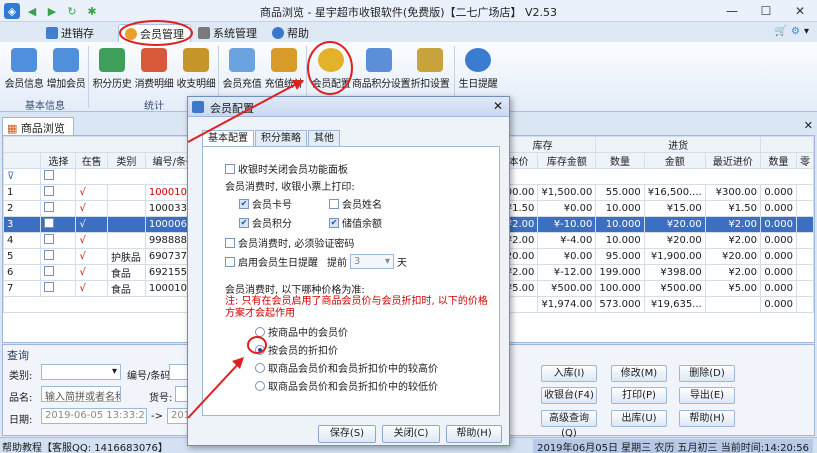 Image resolution: width=817 pixels, height=453 pixels. What do you see at coordinates (346, 367) in the screenshot?
I see `price-option-higher: 取商品会员价和会员折扣价中的较高价` at bounding box center [346, 367].